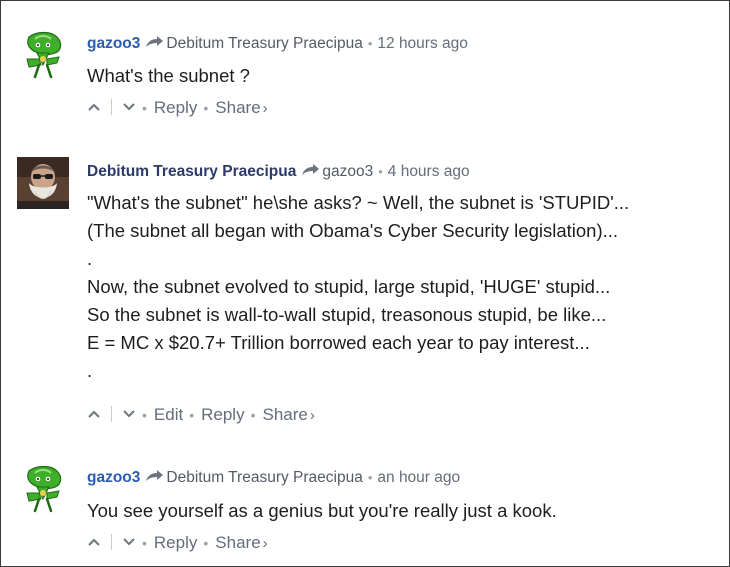 This screenshot has width=730, height=567. I want to click on timestamp: an hour ago, so click(418, 477).